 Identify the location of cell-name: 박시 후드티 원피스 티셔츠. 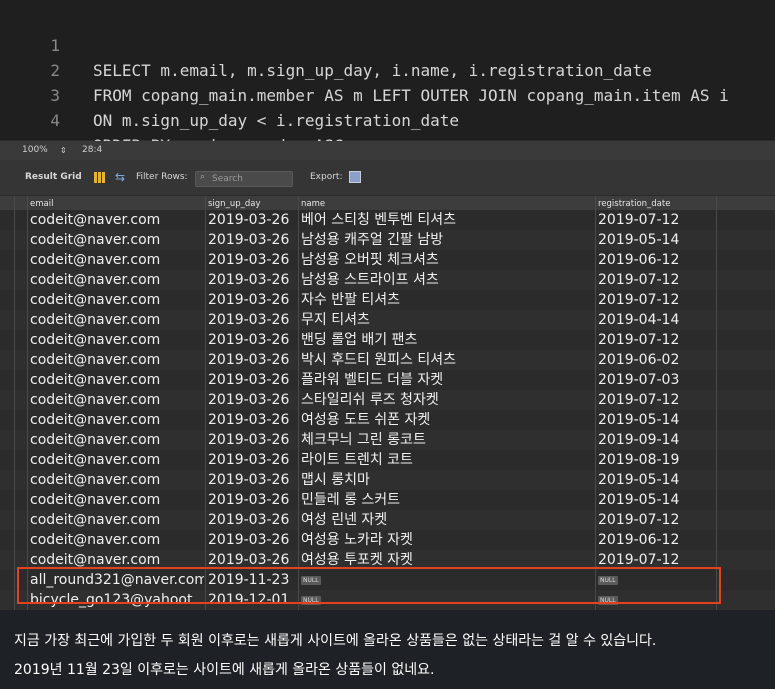
(447, 360).